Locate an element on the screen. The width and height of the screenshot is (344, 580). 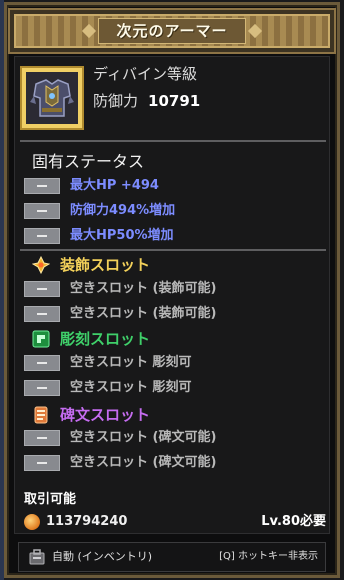
inherent-stat-text: 防御力494%増加 is located at coordinates (123, 210).